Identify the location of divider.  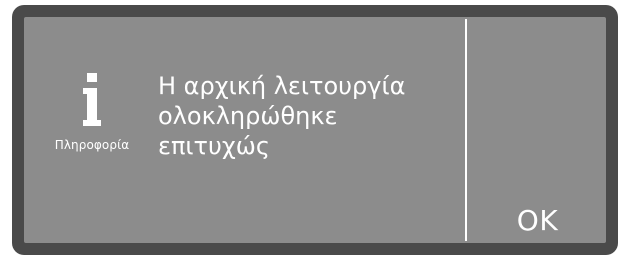
(466, 130).